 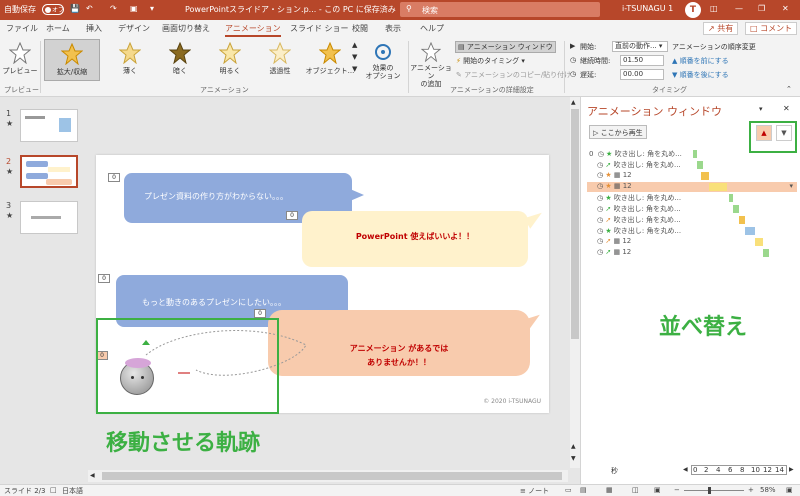 What do you see at coordinates (500, 9) in the screenshot?
I see `search-box: ⚲ 検索` at bounding box center [500, 9].